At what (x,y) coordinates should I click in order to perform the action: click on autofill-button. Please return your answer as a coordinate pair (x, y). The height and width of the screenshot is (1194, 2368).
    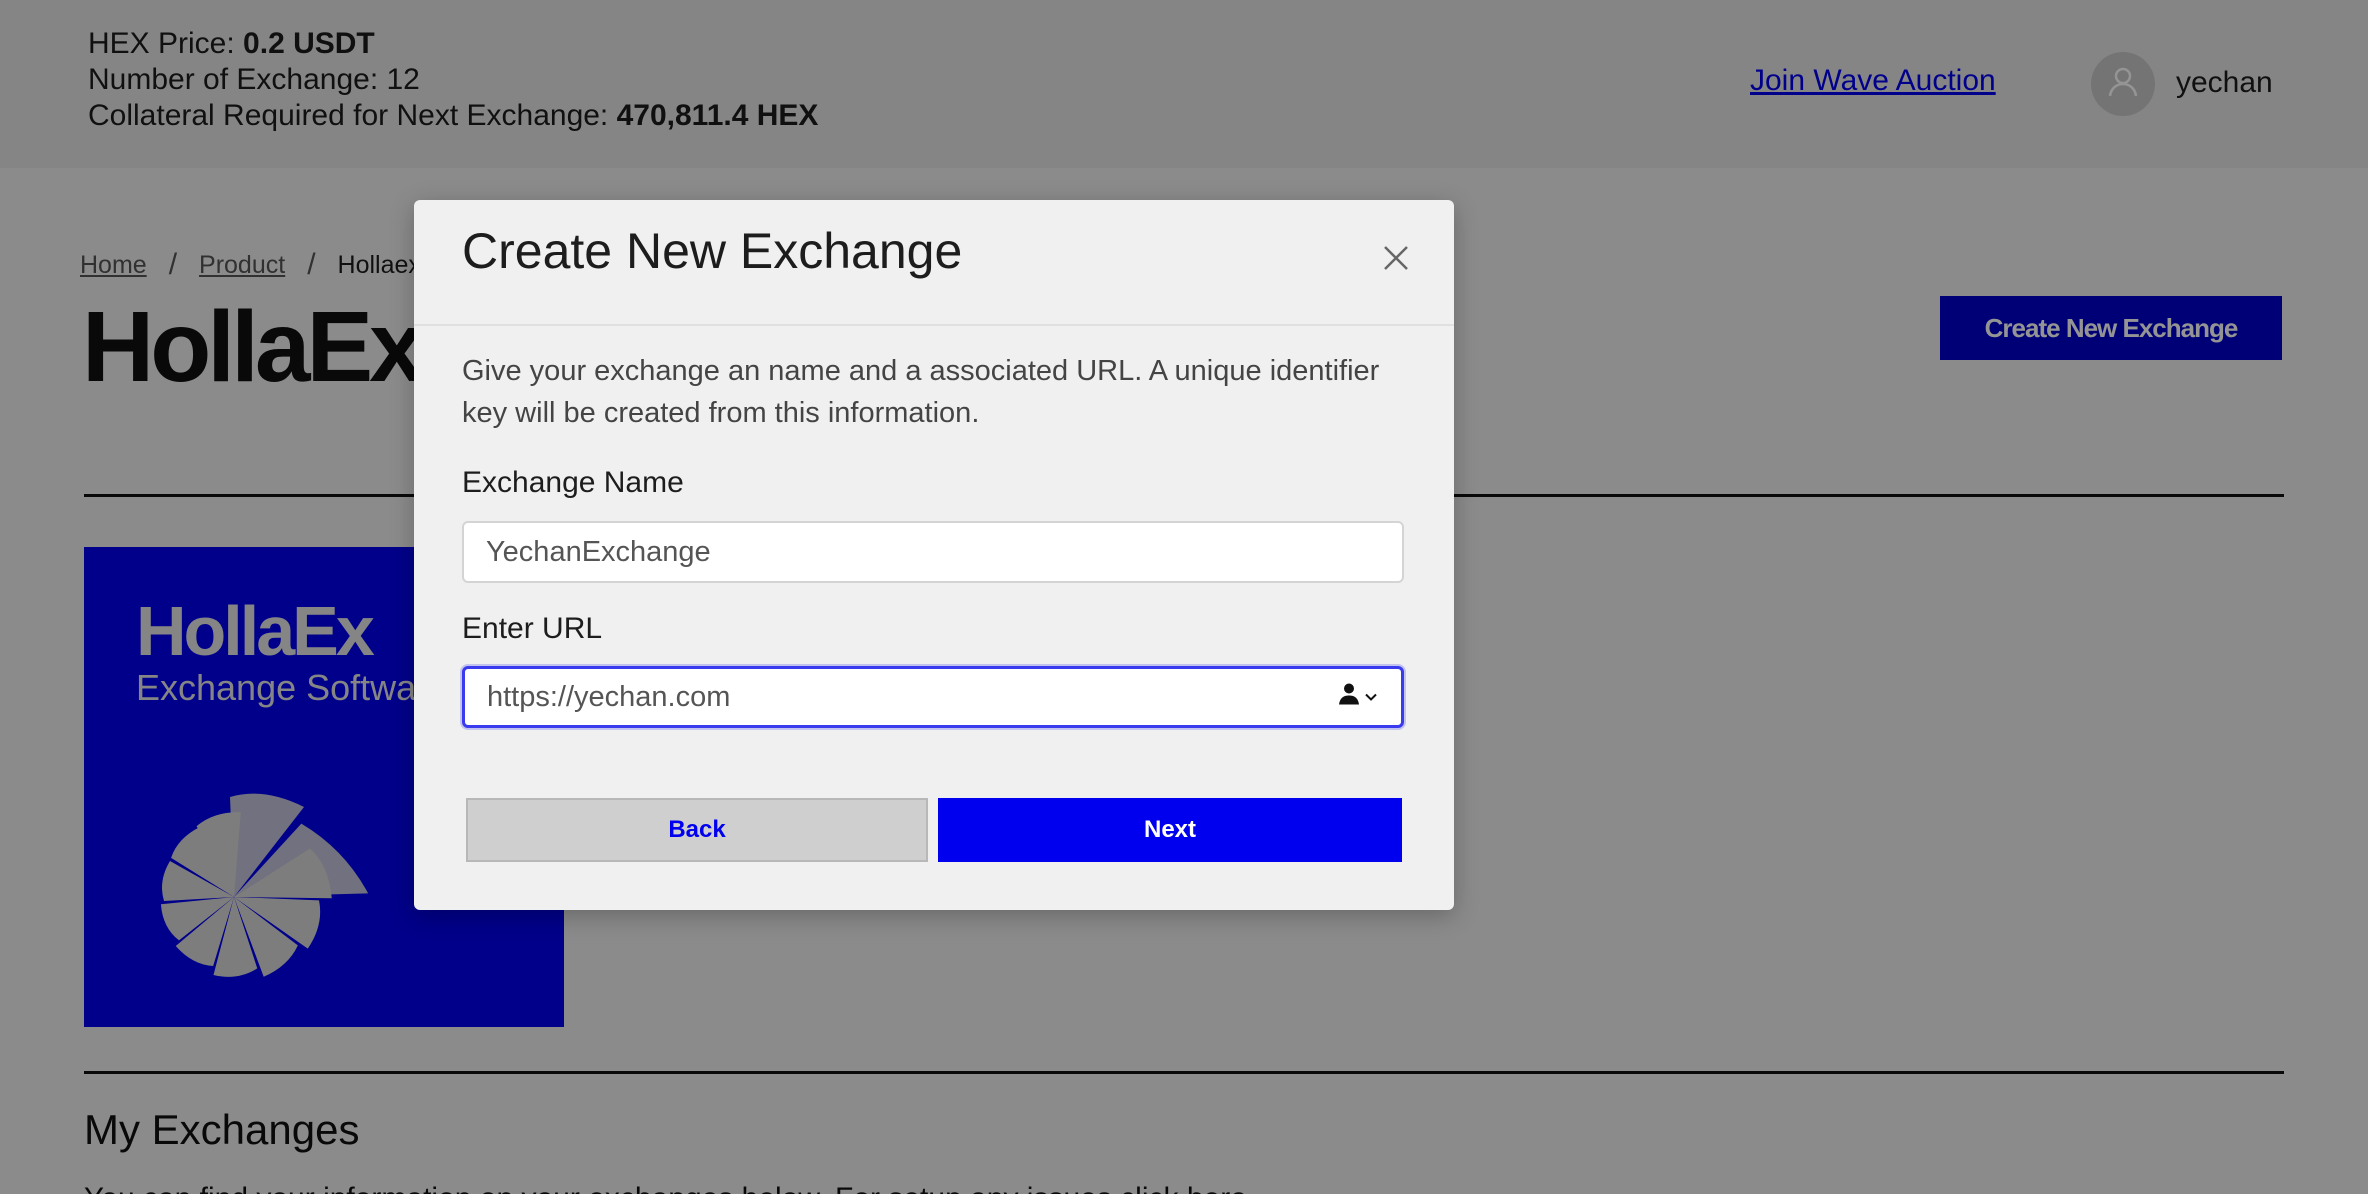
    Looking at the image, I should click on (1358, 697).